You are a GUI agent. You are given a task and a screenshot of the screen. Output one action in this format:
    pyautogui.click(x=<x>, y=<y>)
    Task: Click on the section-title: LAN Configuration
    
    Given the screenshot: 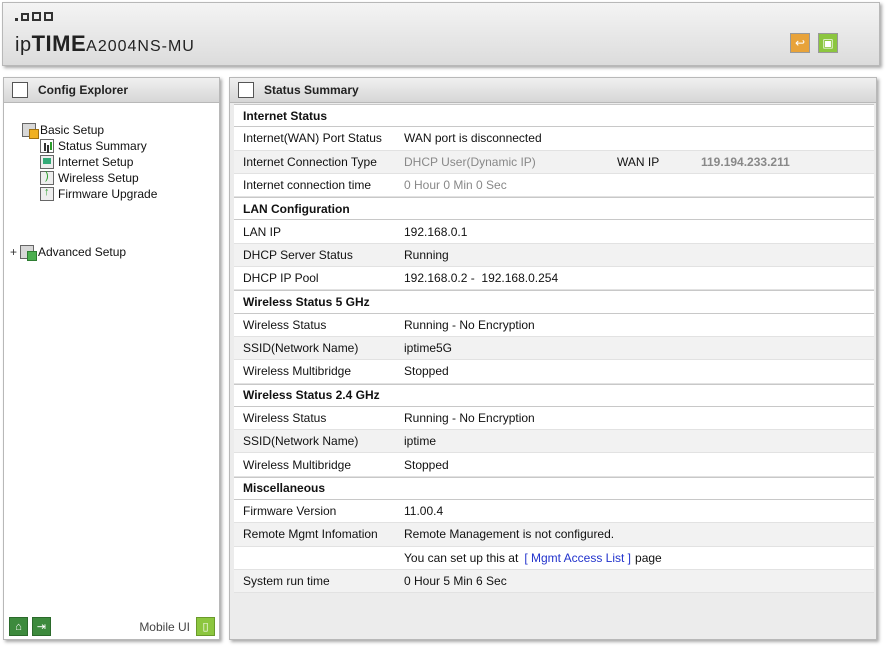 What is the action you would take?
    pyautogui.click(x=296, y=208)
    